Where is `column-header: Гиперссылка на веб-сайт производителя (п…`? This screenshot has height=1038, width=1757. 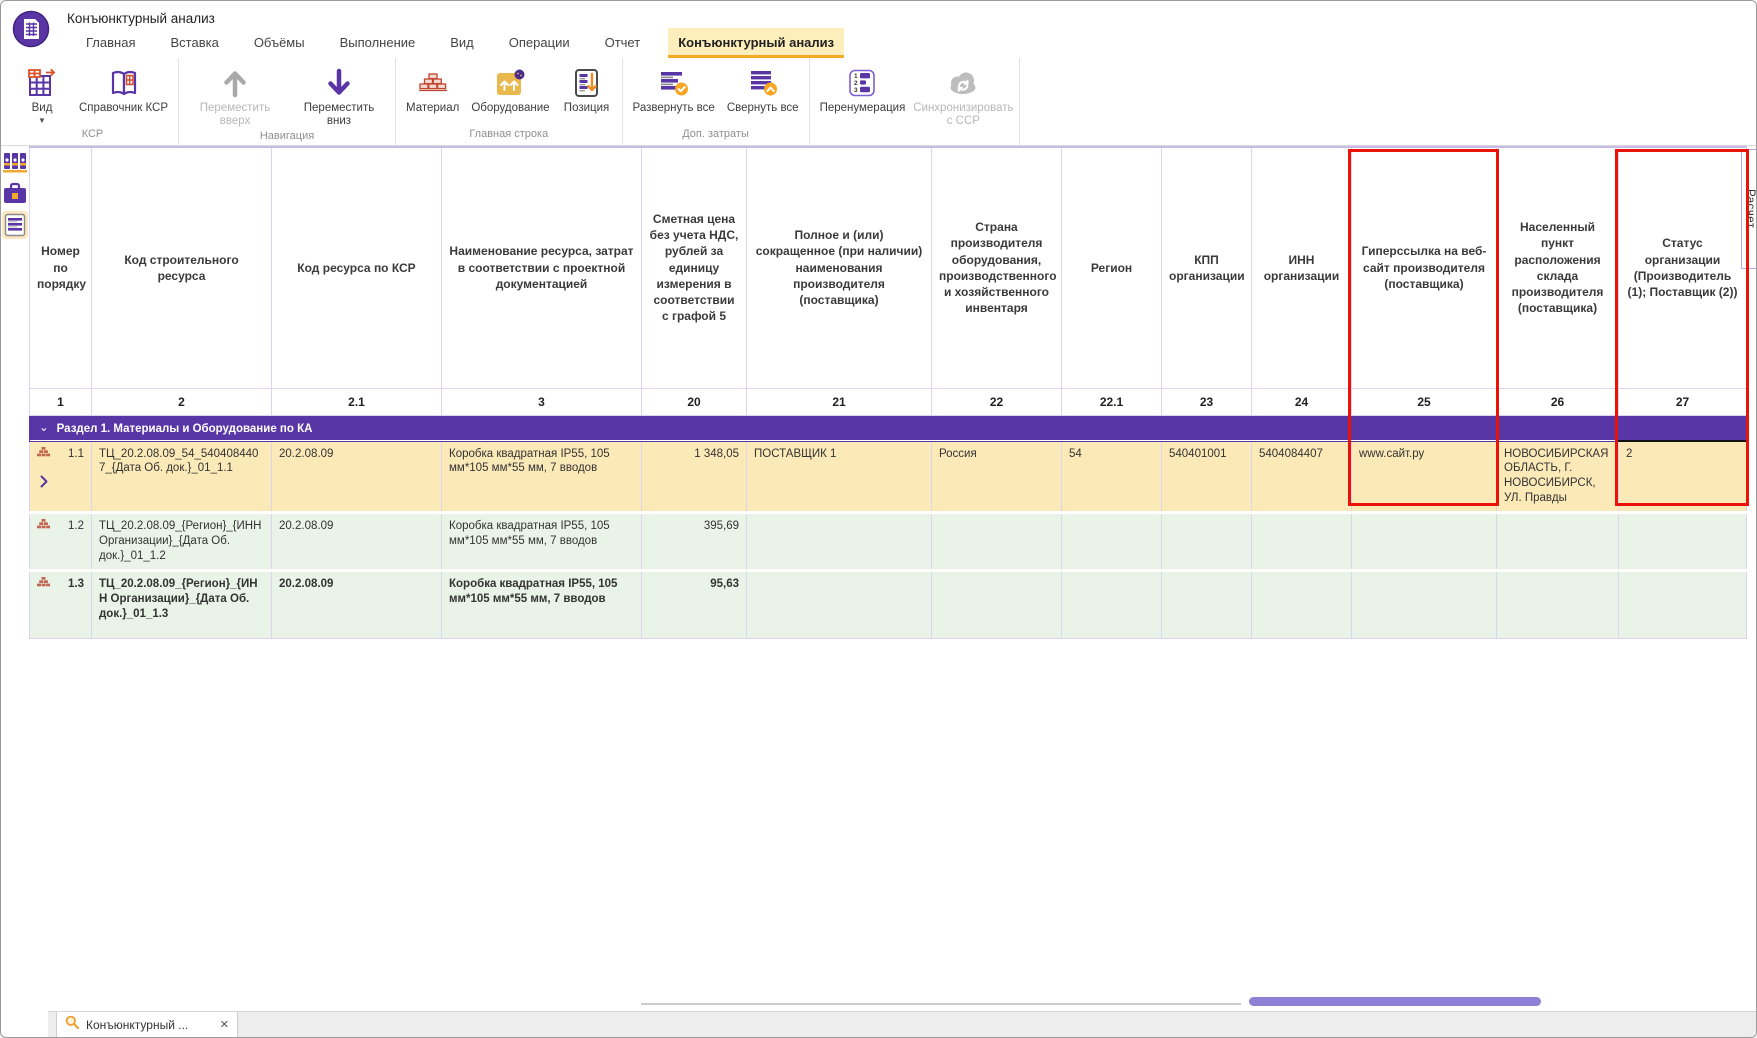 column-header: Гиперссылка на веб-сайт производителя (п… is located at coordinates (1424, 267).